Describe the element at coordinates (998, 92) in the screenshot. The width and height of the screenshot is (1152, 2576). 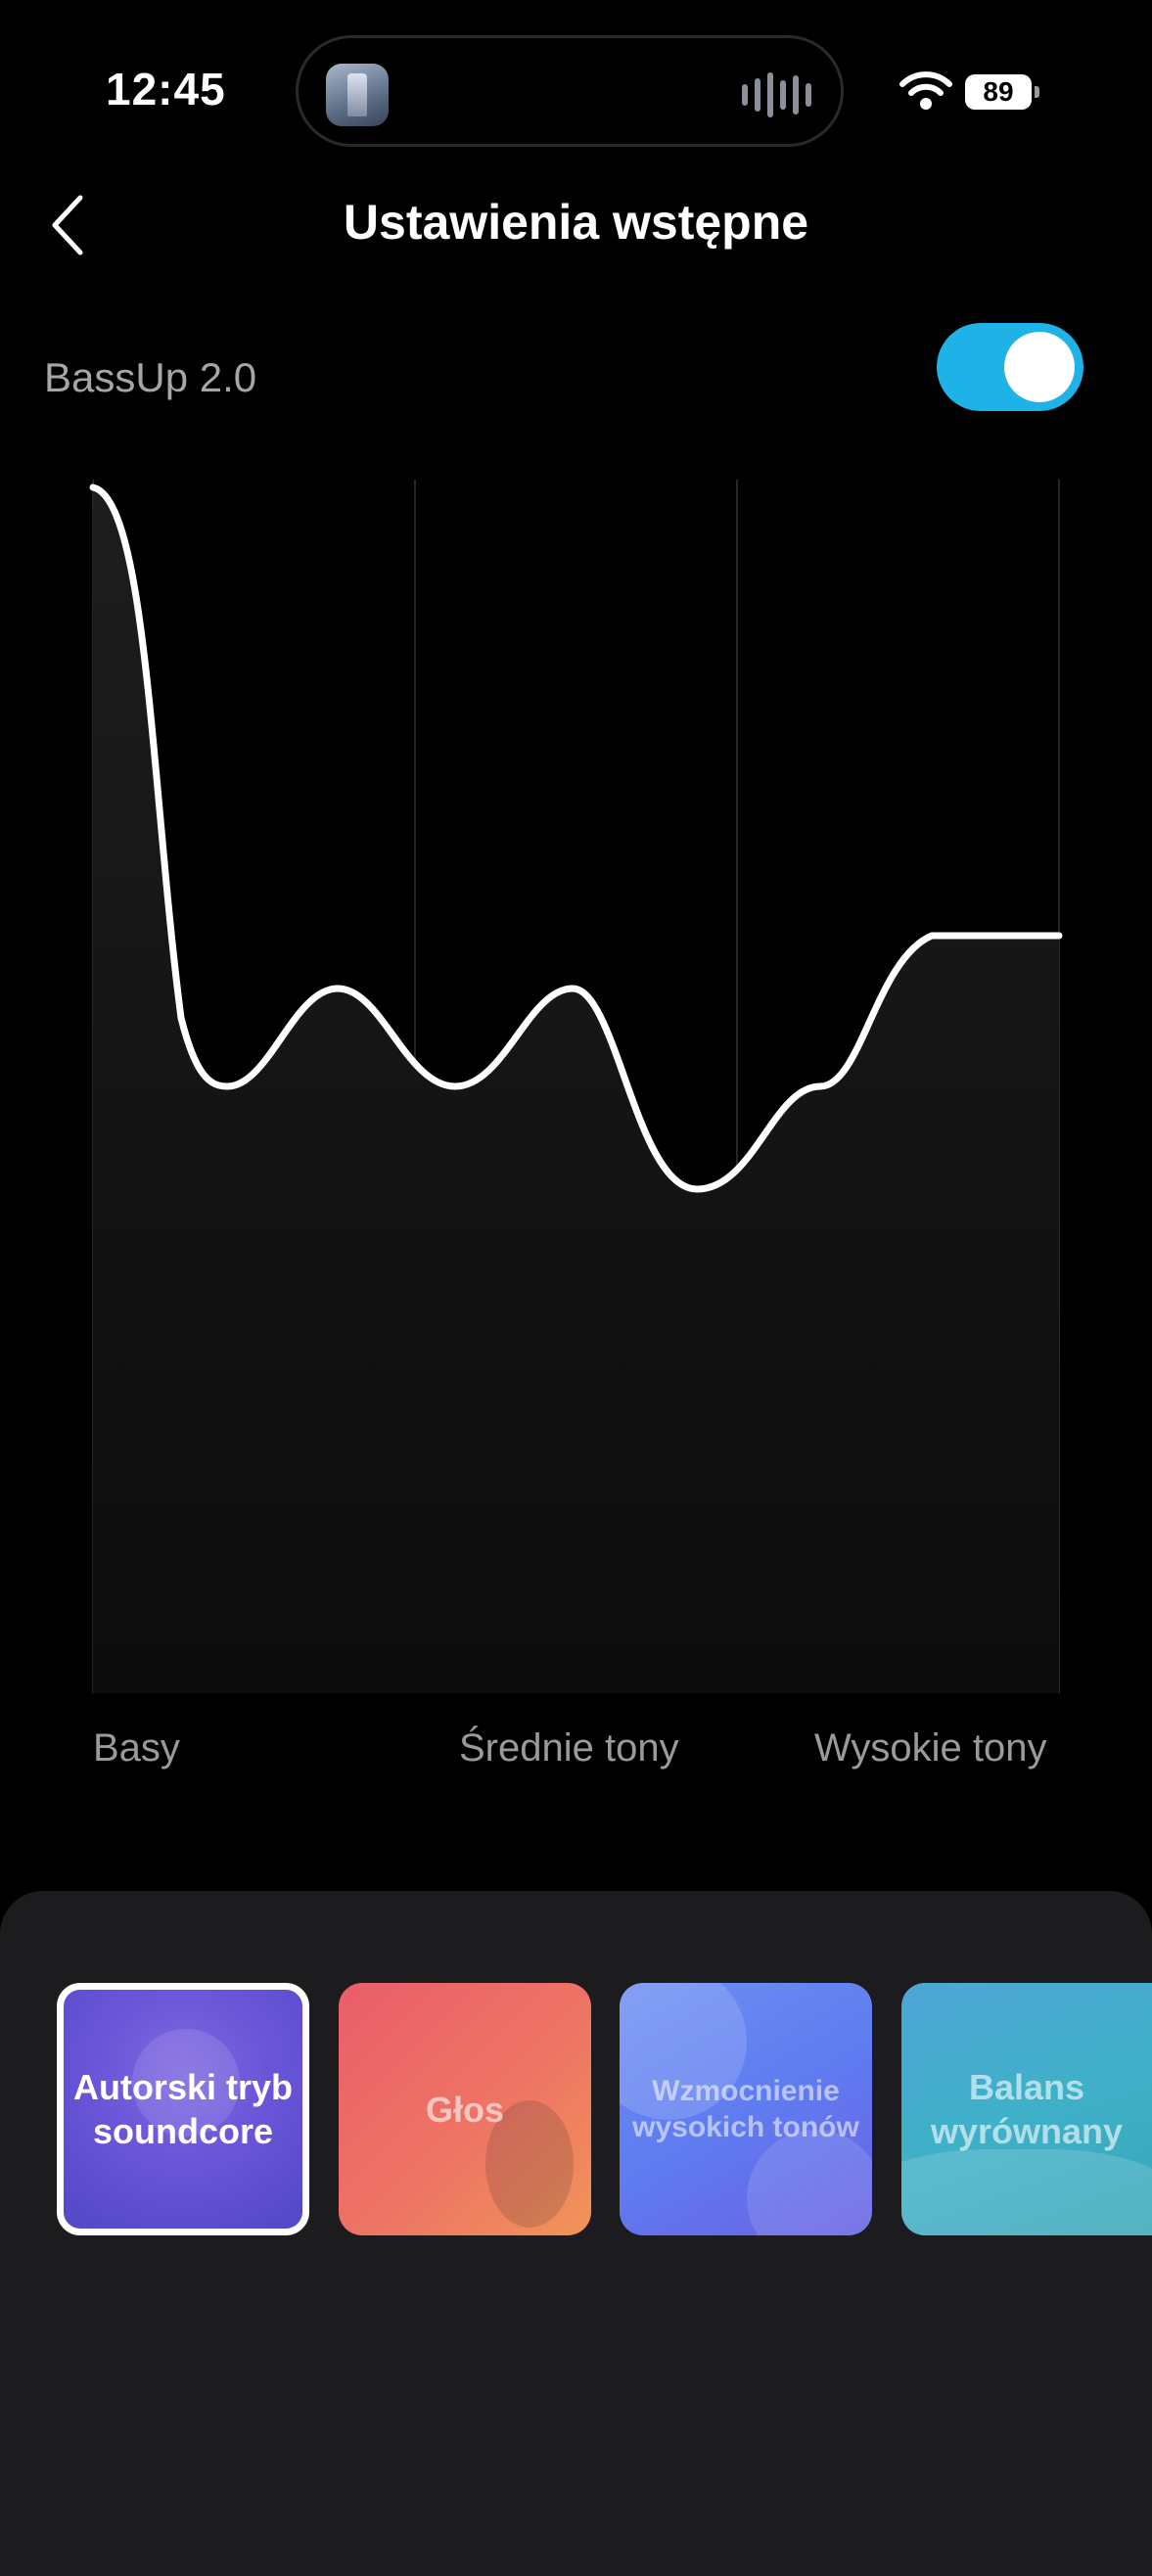
I see `battery-icon: 89` at that location.